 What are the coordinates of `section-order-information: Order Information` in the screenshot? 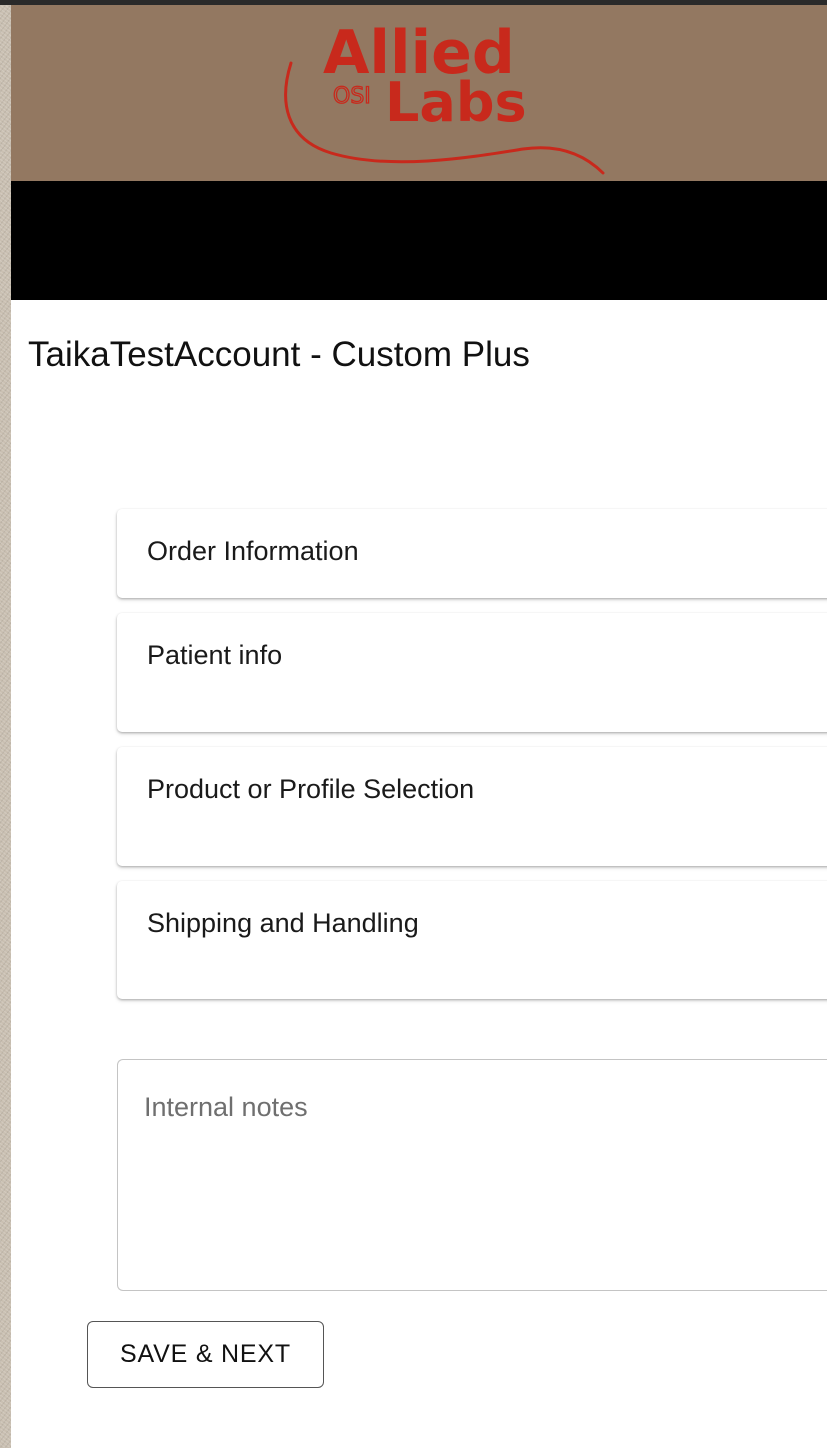 It's located at (472, 553).